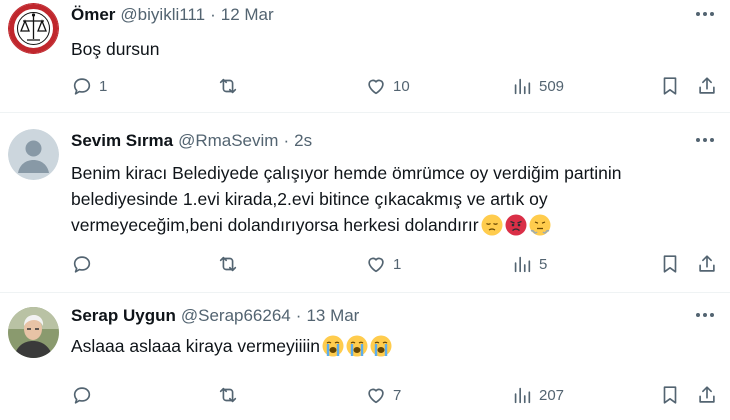 The image size is (730, 420). What do you see at coordinates (516, 225) in the screenshot?
I see `angry-face-icon` at bounding box center [516, 225].